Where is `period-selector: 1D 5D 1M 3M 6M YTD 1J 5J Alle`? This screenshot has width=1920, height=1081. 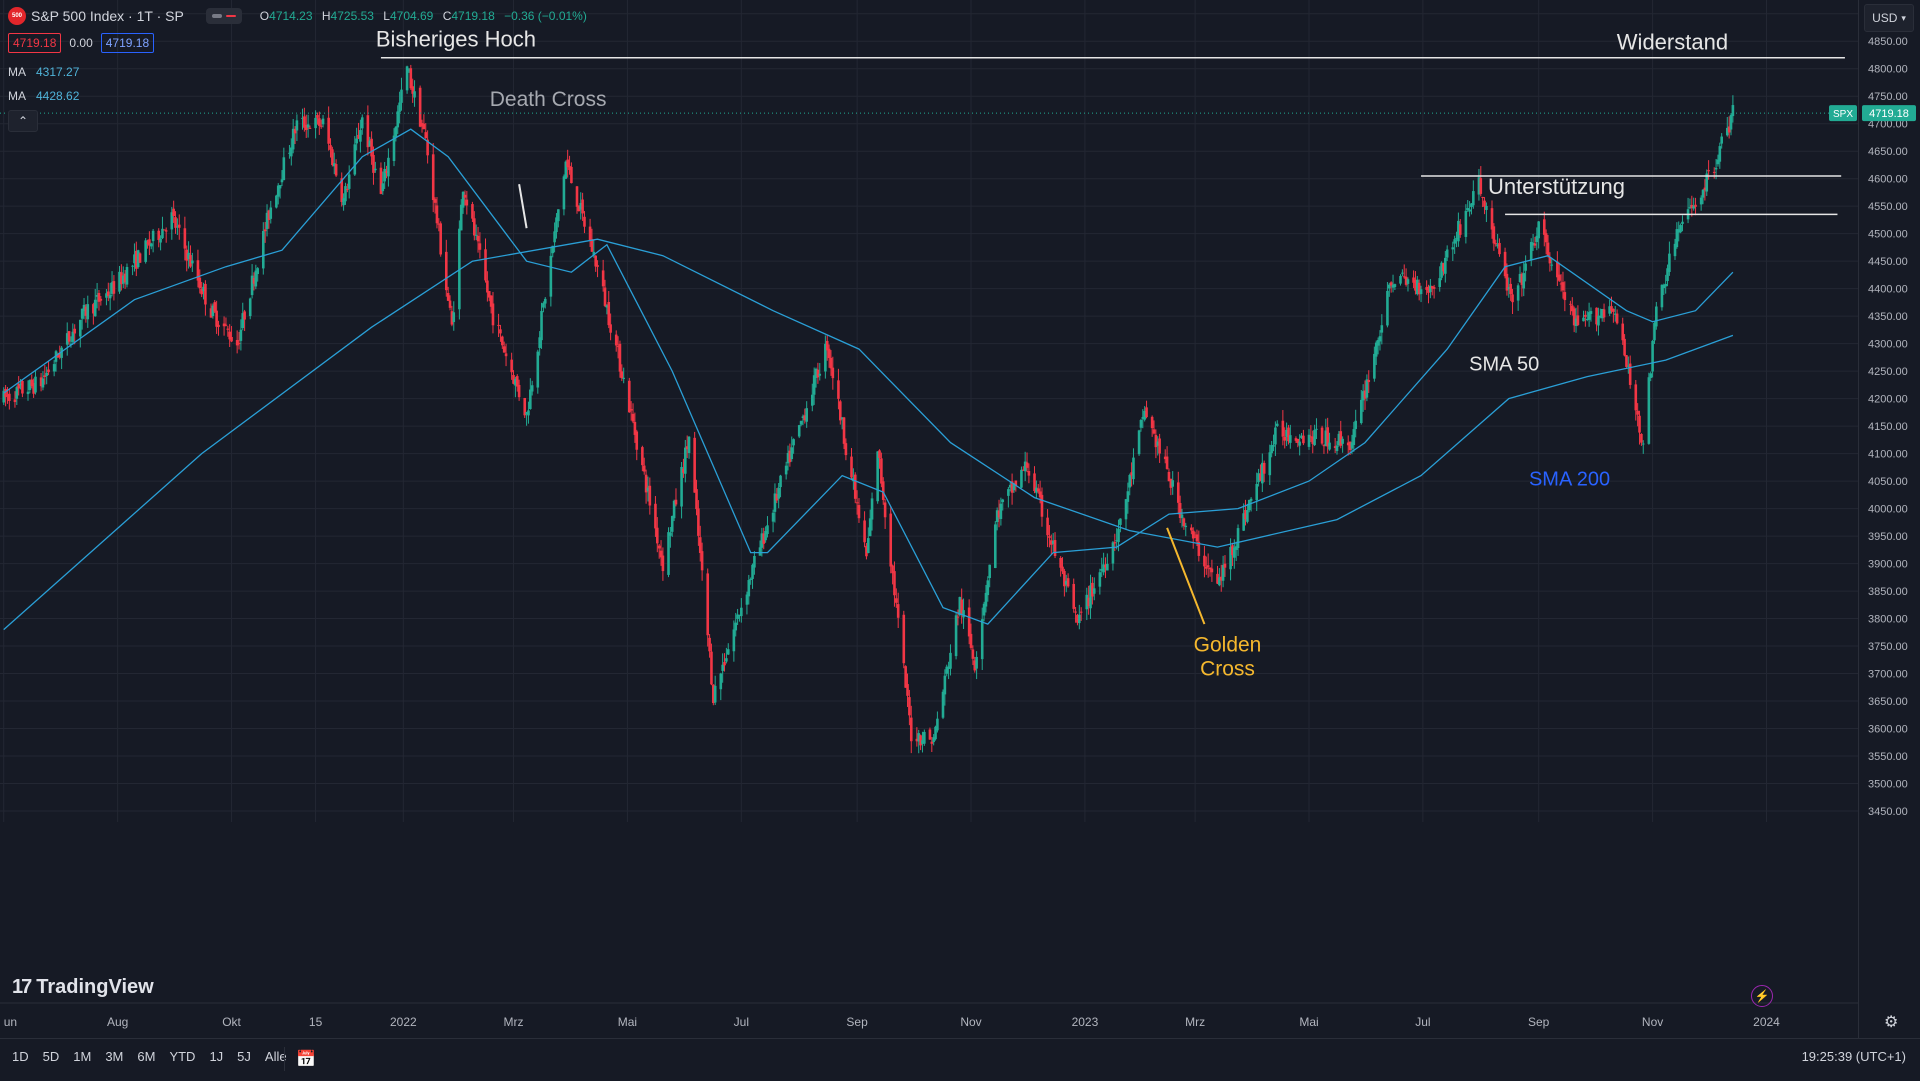 period-selector: 1D 5D 1M 3M 6M YTD 1J 5J Alle is located at coordinates (149, 1056).